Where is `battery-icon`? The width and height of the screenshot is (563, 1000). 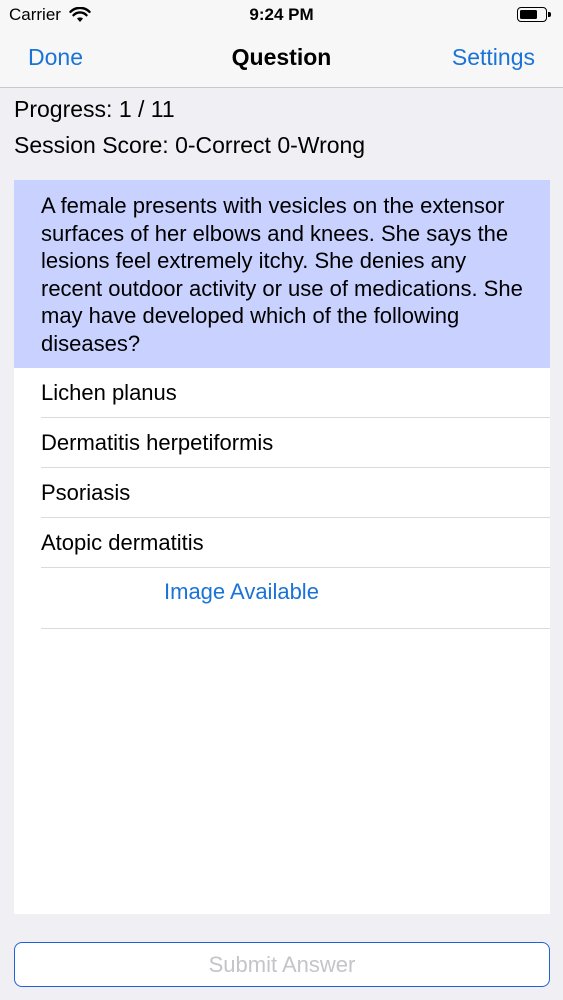 battery-icon is located at coordinates (534, 14).